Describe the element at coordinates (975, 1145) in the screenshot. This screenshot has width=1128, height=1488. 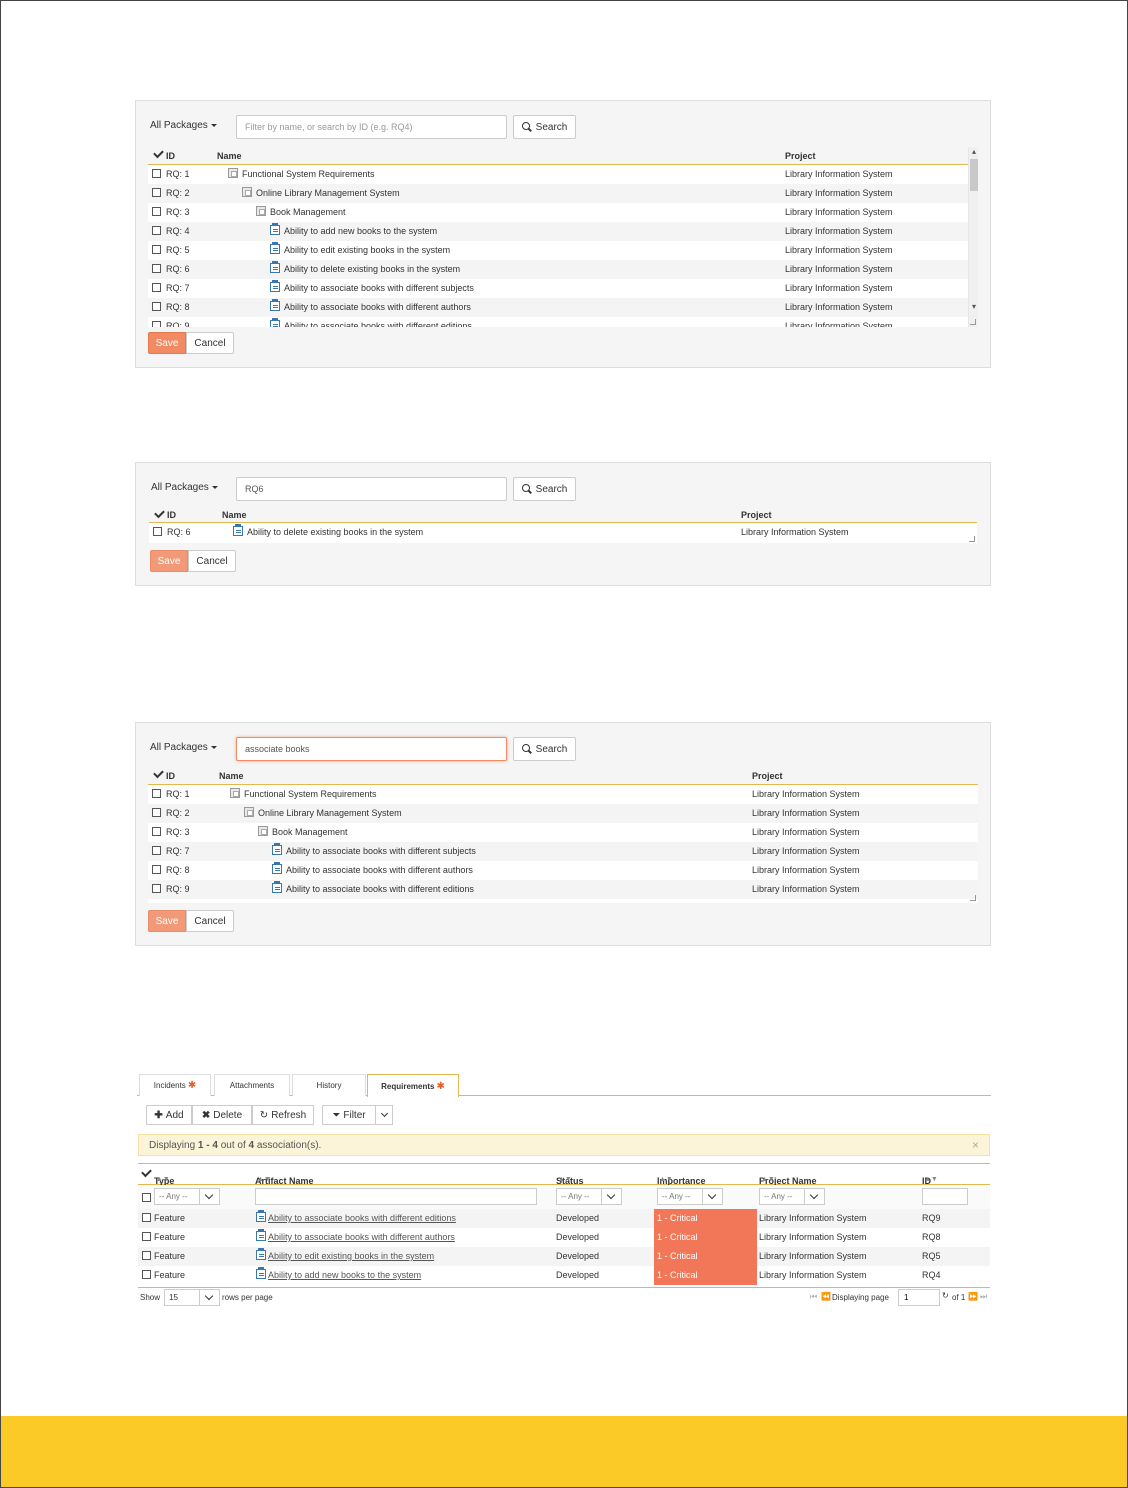
I see `close-icon: ×` at that location.